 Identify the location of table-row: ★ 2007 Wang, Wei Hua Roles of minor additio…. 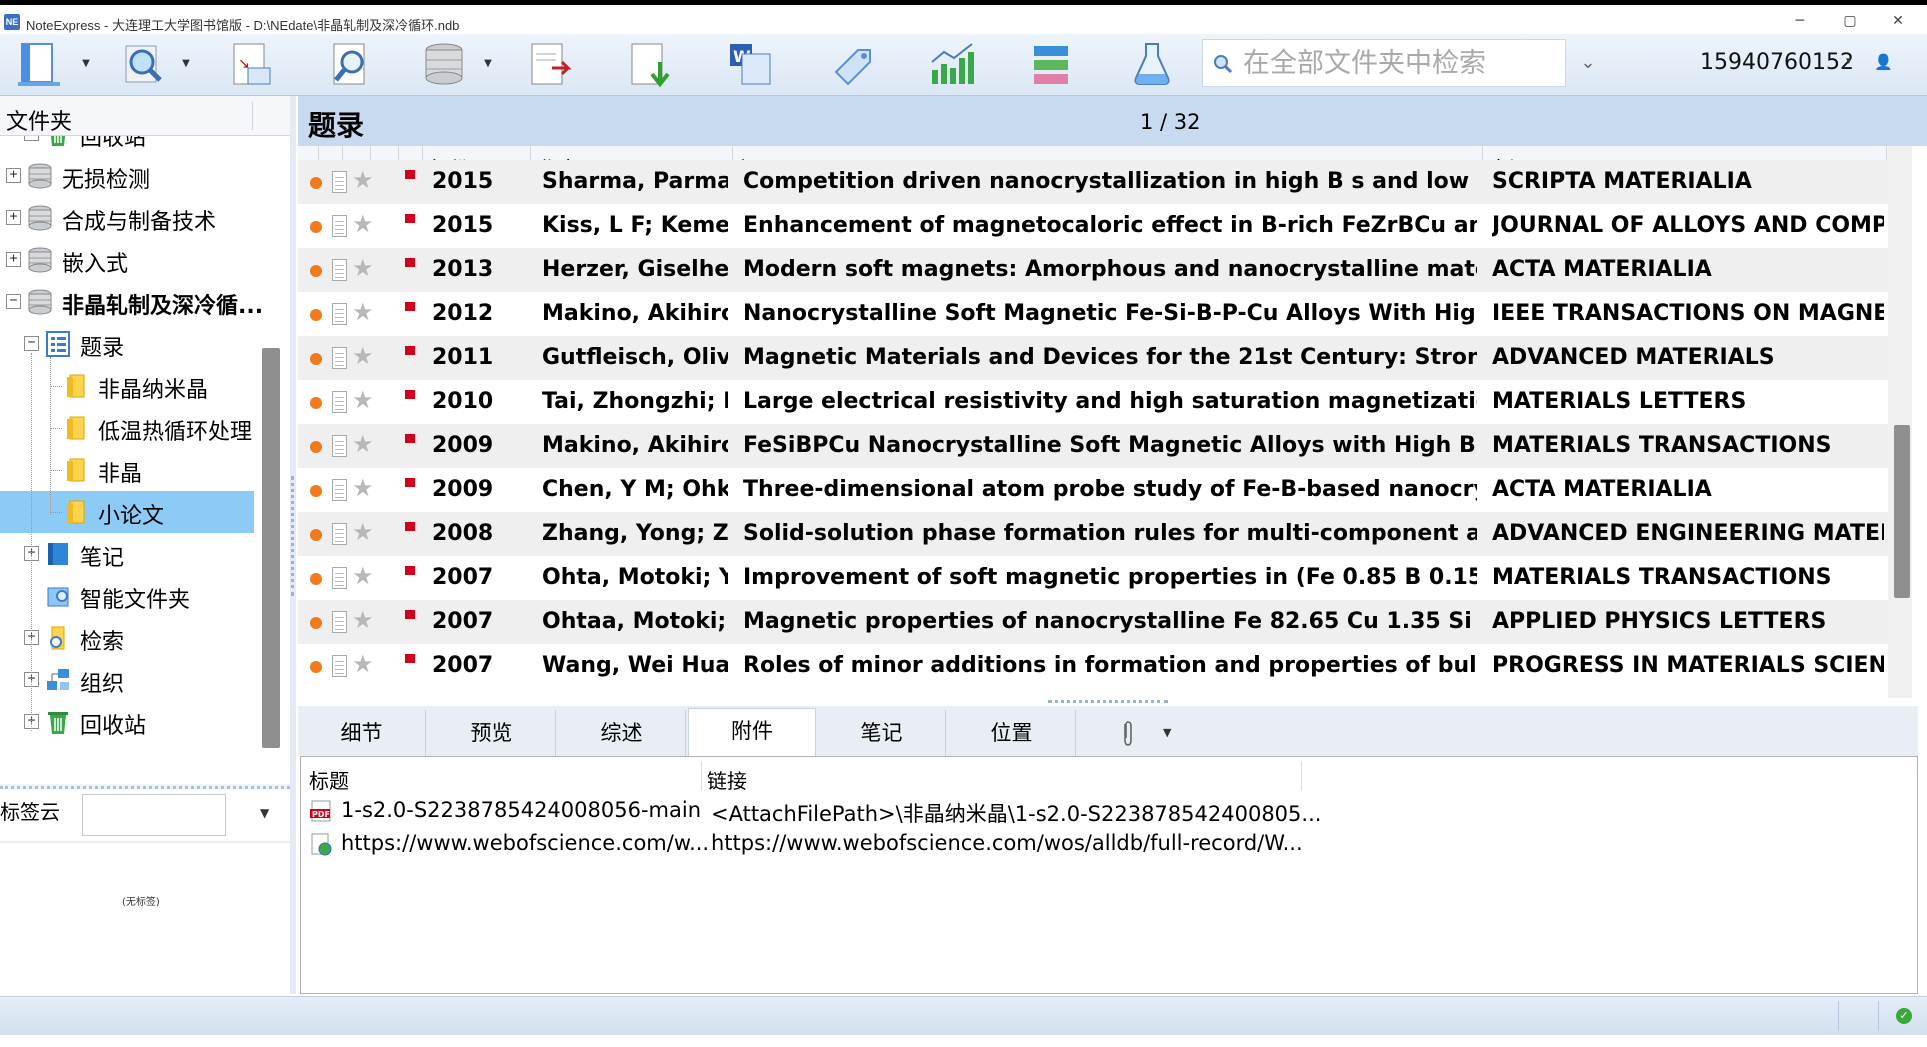
(1093, 666).